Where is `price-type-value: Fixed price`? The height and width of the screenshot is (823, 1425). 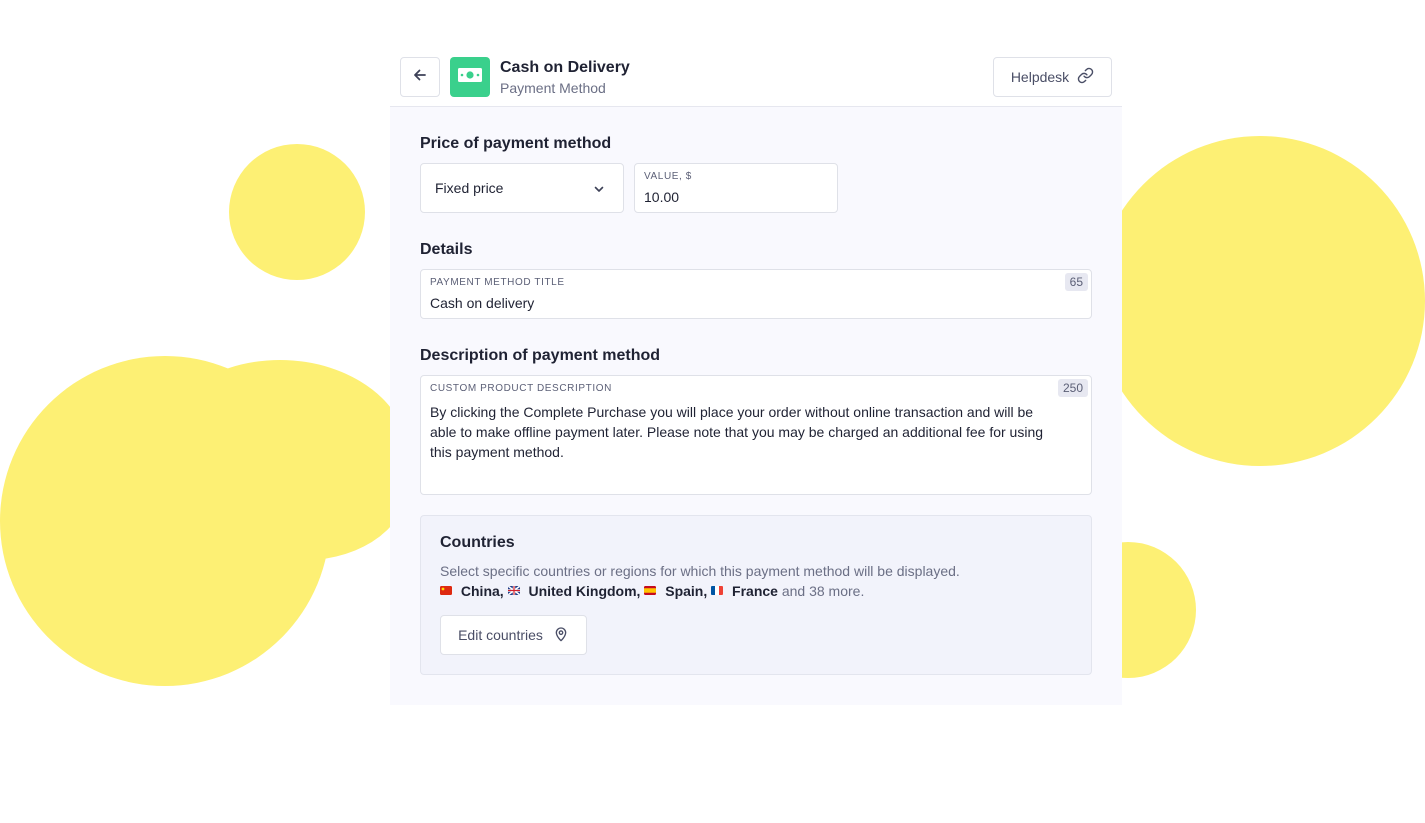 price-type-value: Fixed price is located at coordinates (469, 188).